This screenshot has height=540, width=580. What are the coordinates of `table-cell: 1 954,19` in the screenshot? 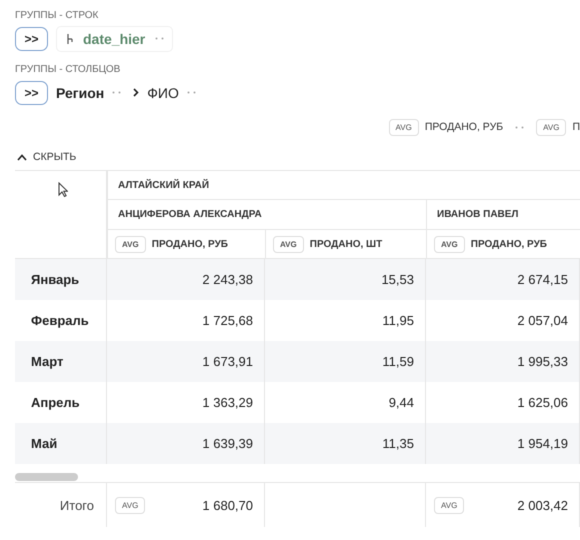 It's located at (503, 443).